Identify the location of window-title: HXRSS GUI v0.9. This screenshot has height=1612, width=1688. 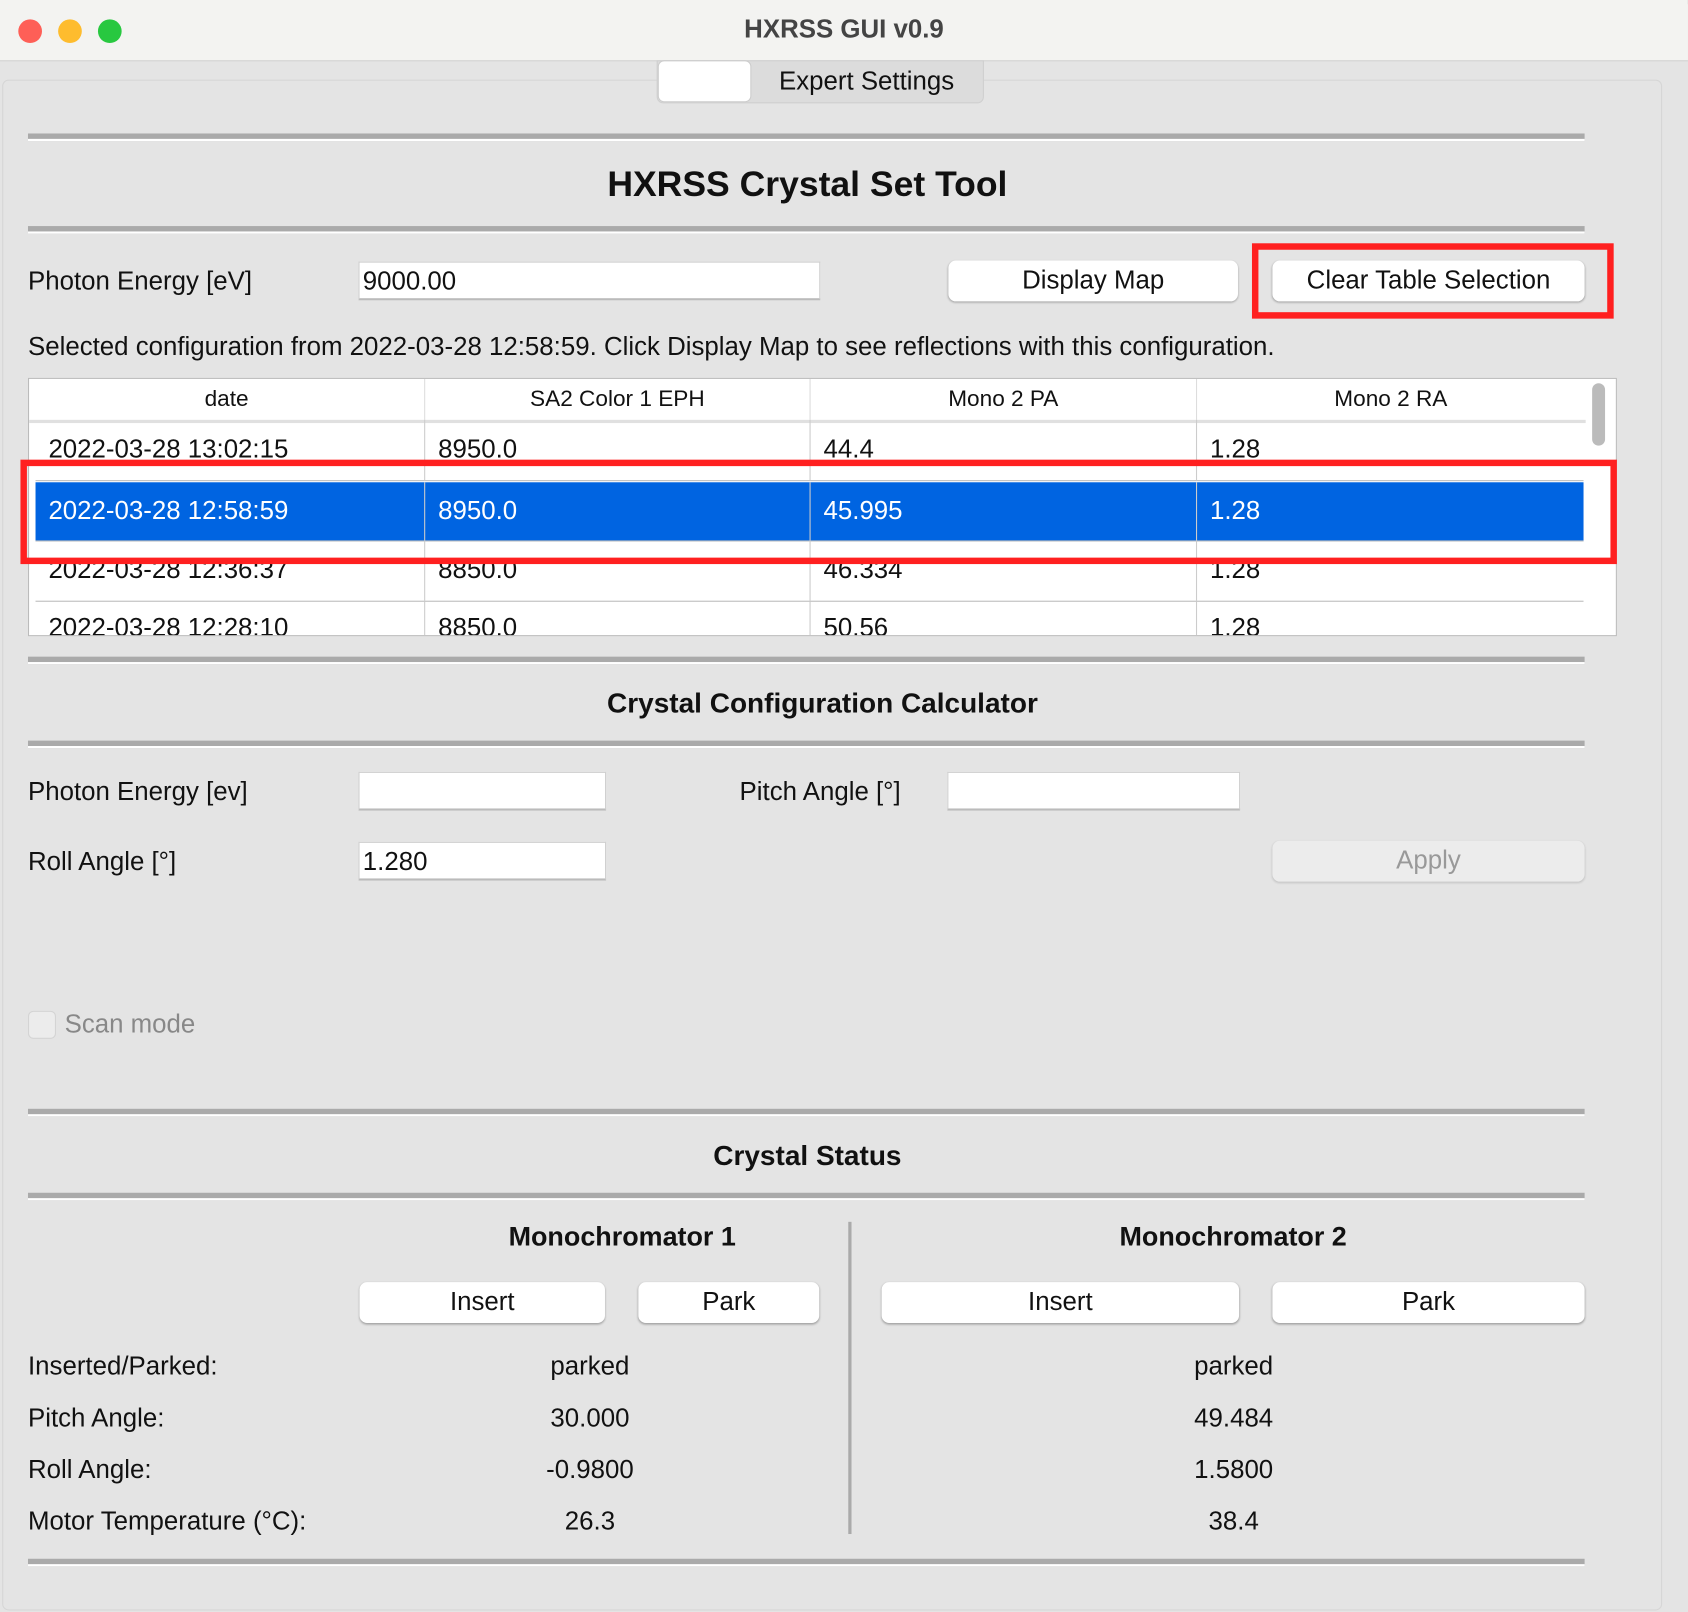
(844, 30).